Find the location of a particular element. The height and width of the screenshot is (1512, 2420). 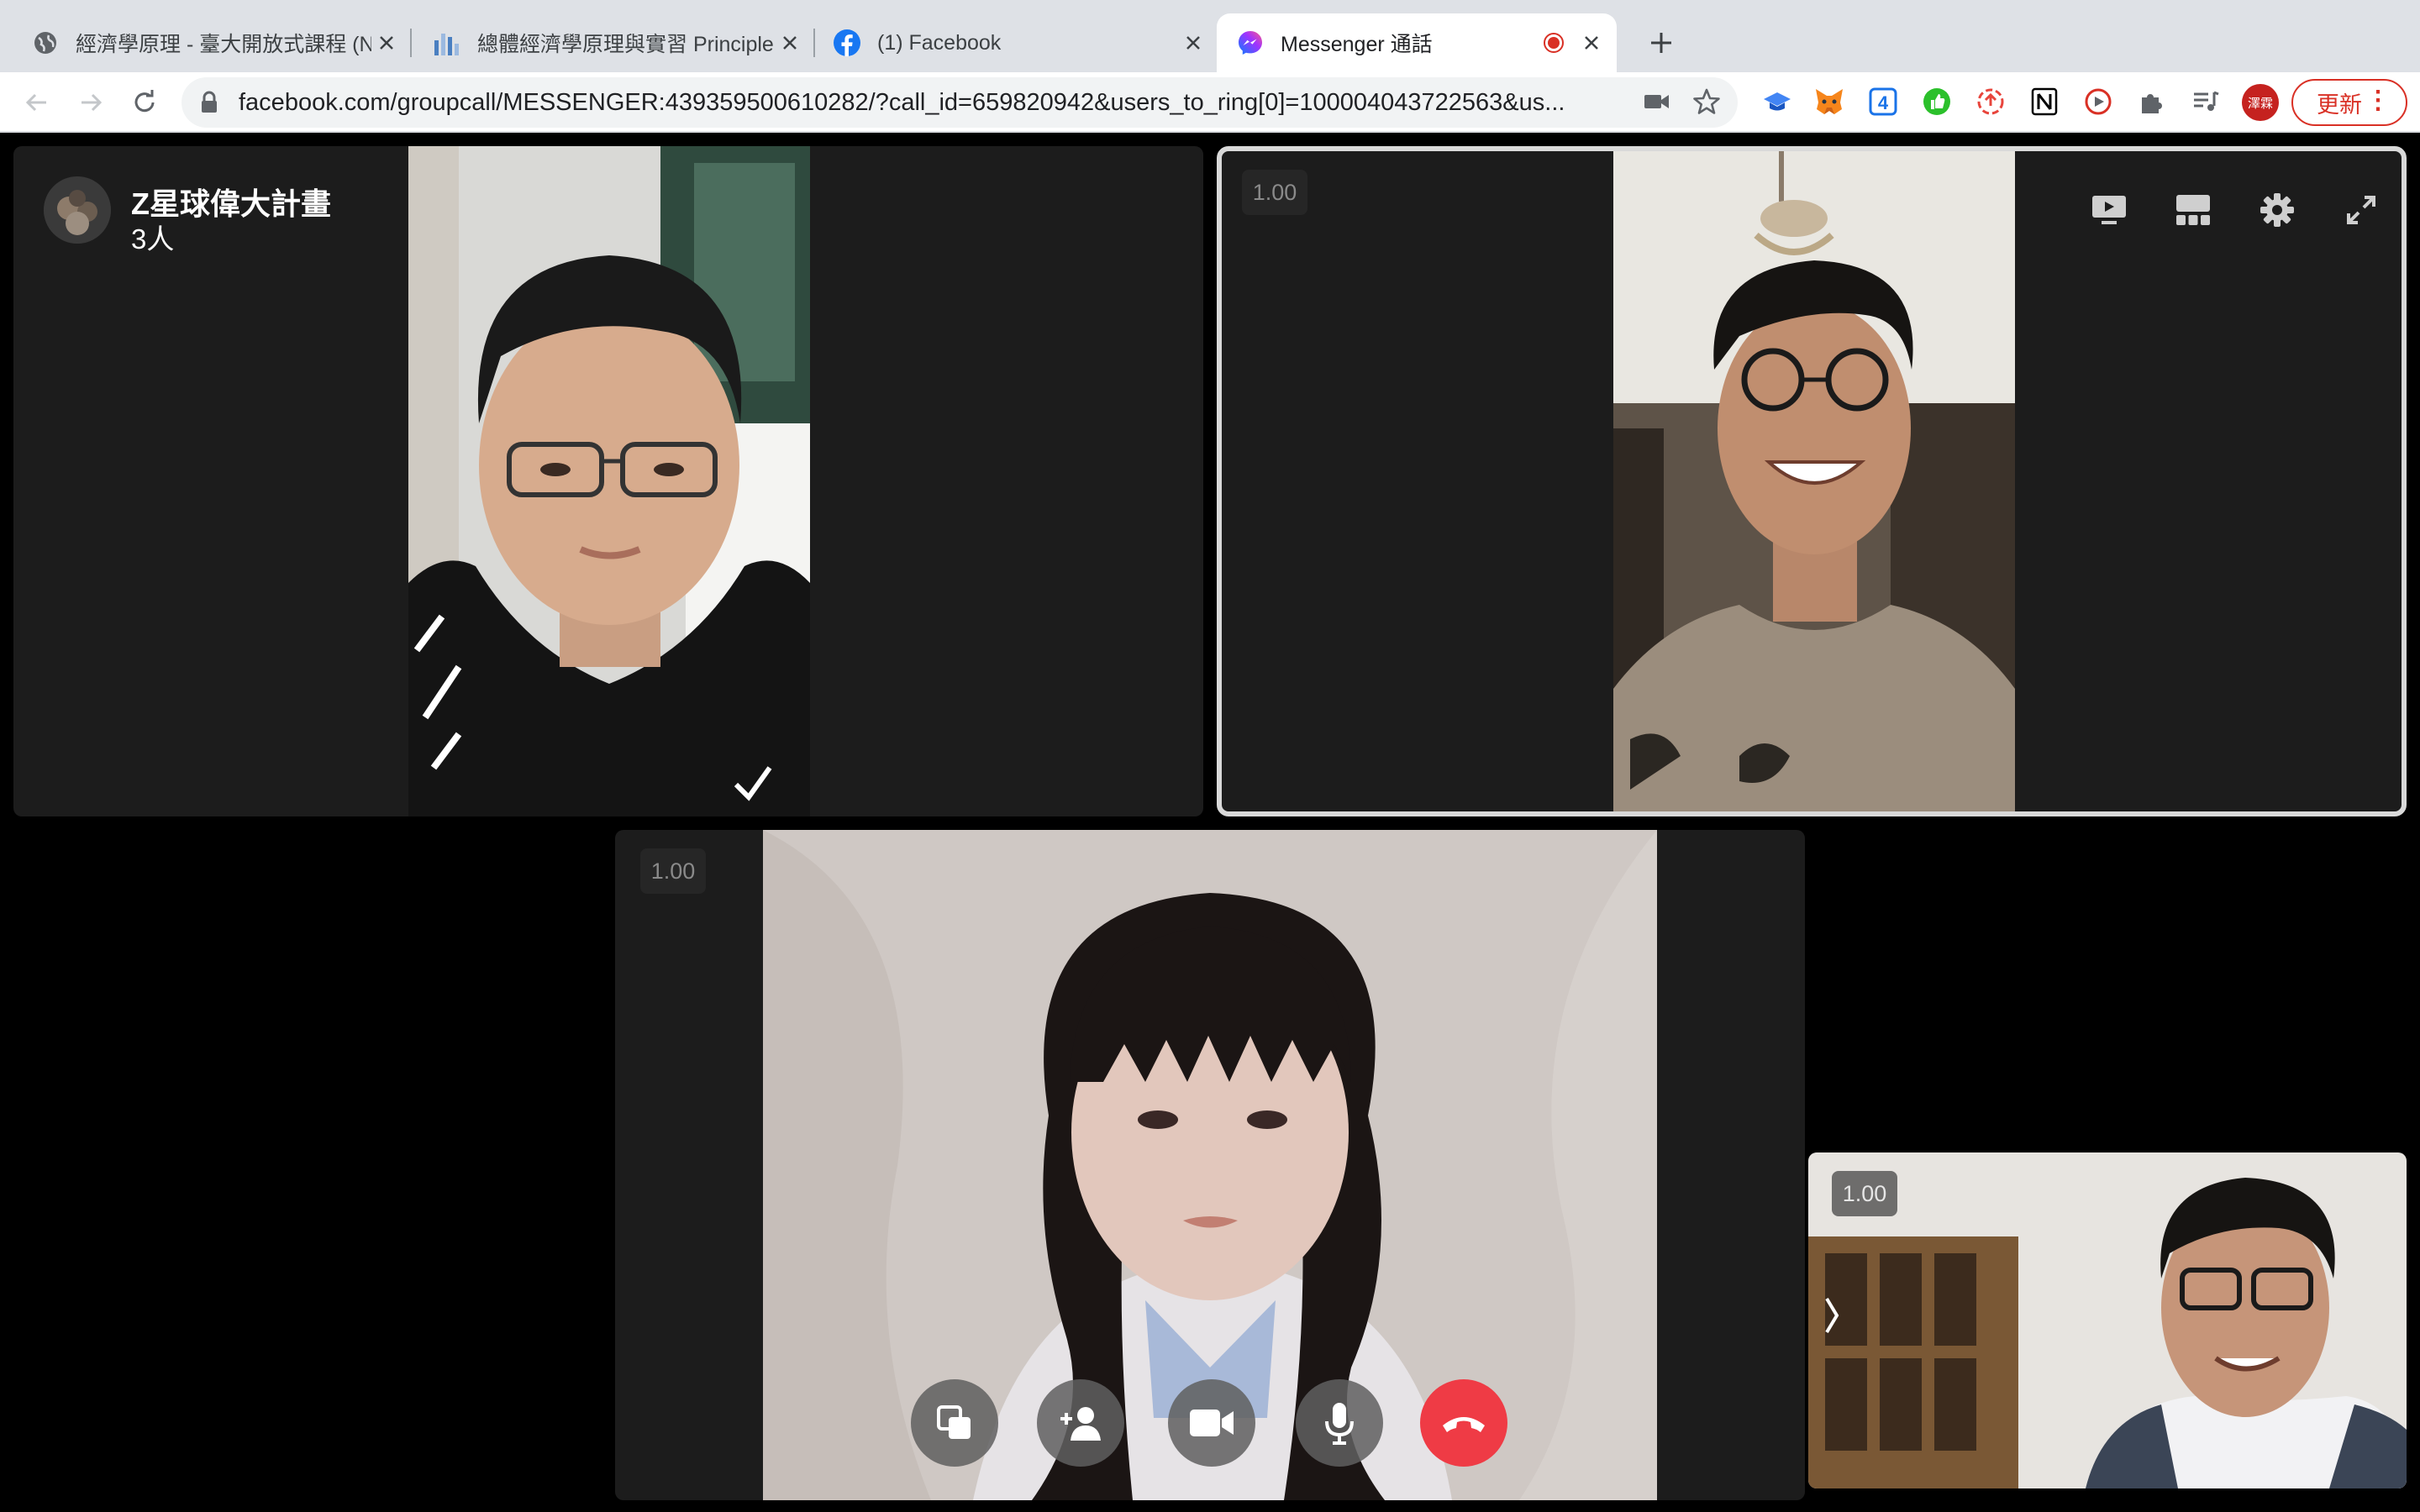

puzzle-icon is located at coordinates (2152, 101).